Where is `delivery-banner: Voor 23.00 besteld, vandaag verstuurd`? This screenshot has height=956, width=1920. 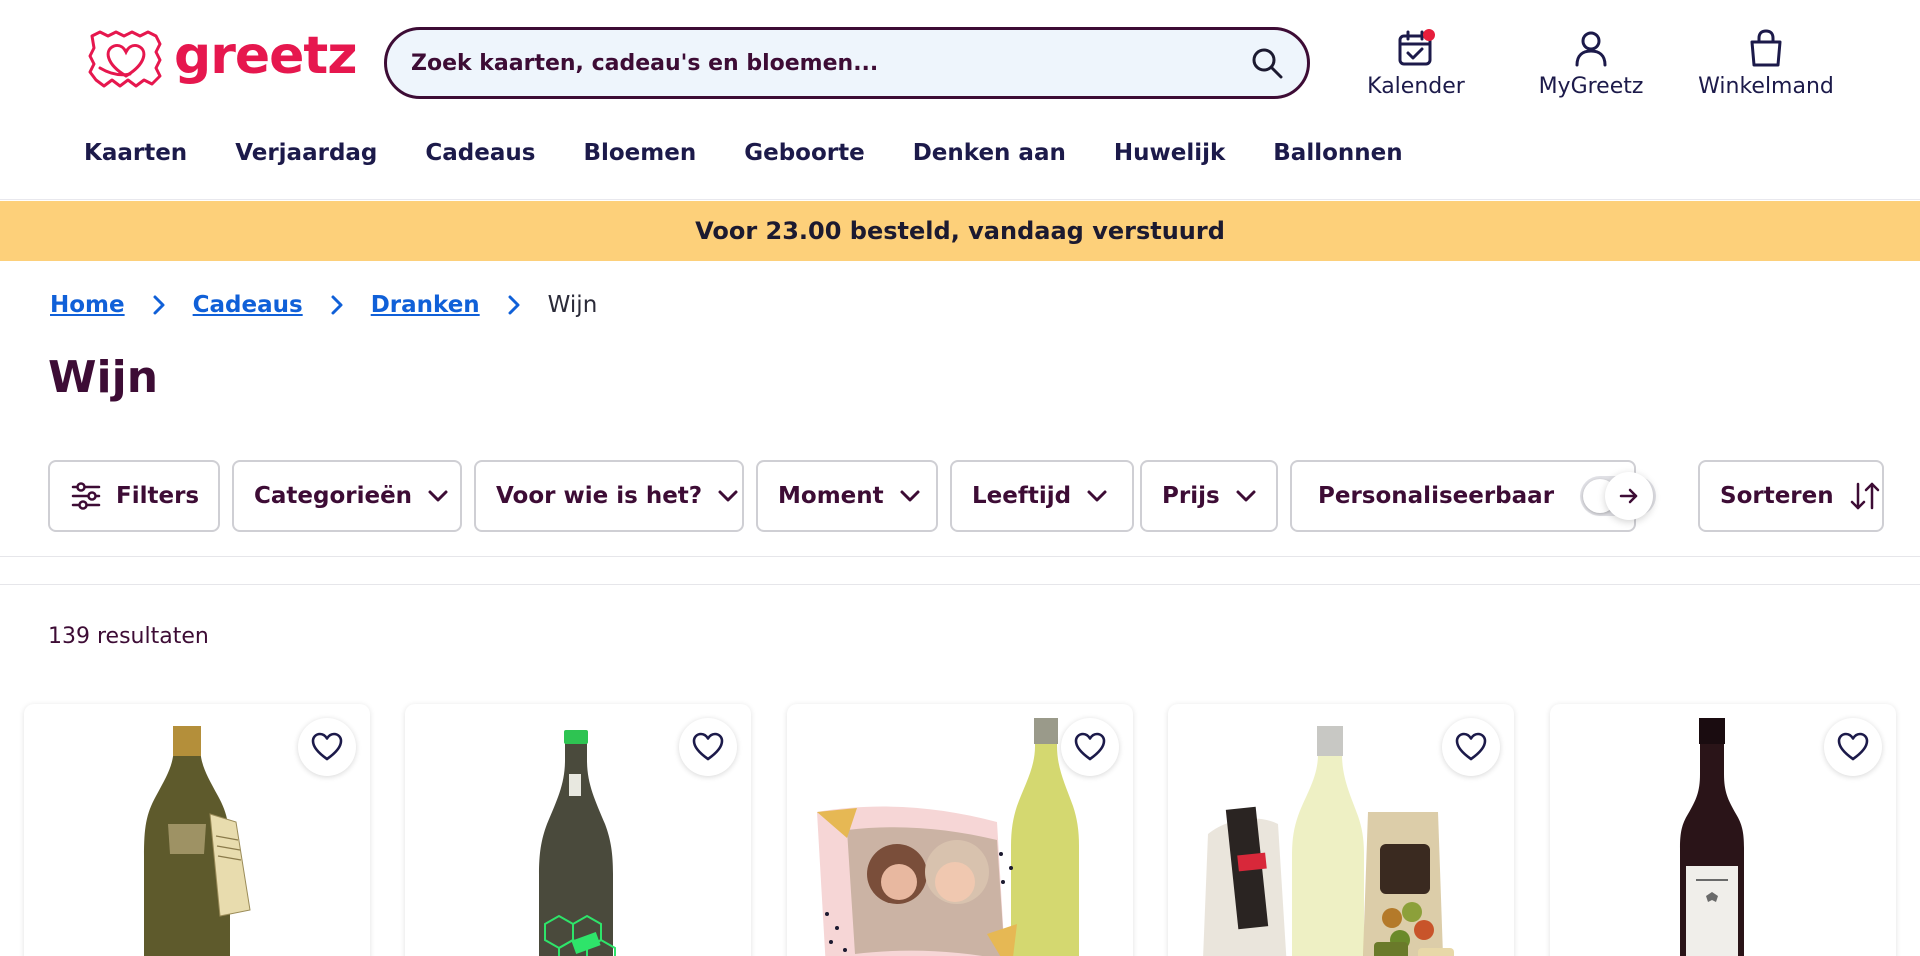
delivery-banner: Voor 23.00 besteld, vandaag verstuurd is located at coordinates (960, 231).